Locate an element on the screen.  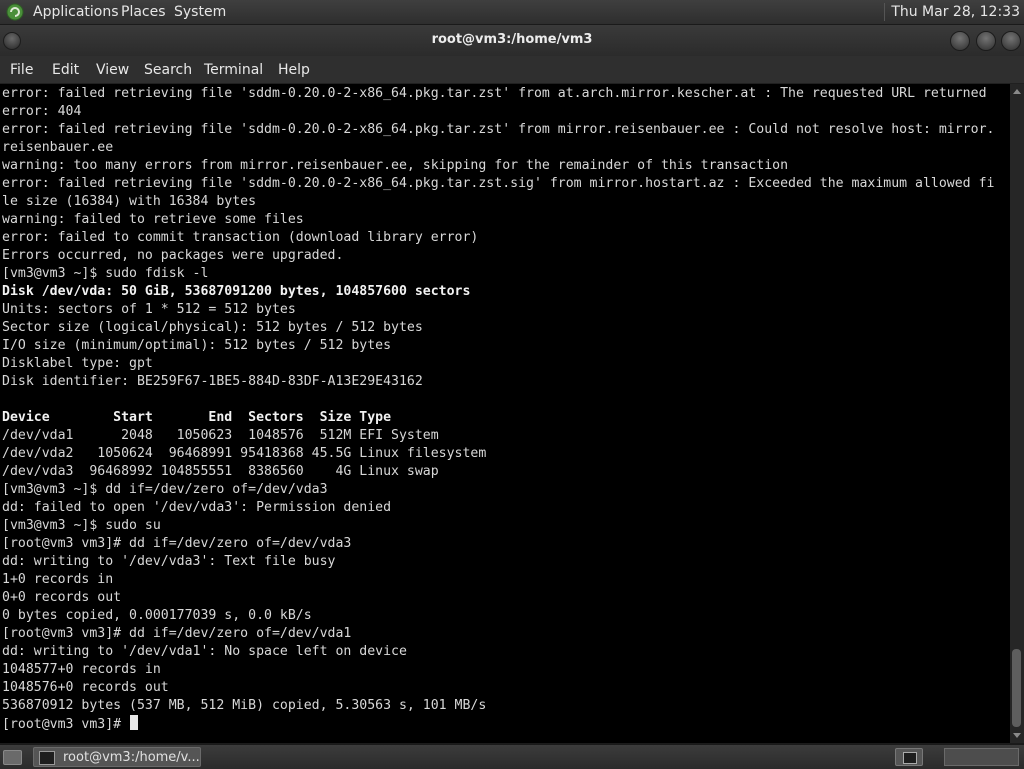
terminal-line: Device Start End Sectors Size Type is located at coordinates (197, 417).